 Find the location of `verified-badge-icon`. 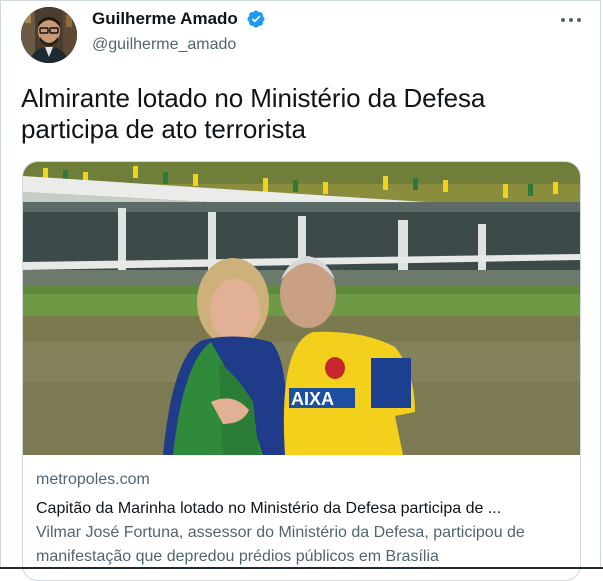

verified-badge-icon is located at coordinates (256, 19).